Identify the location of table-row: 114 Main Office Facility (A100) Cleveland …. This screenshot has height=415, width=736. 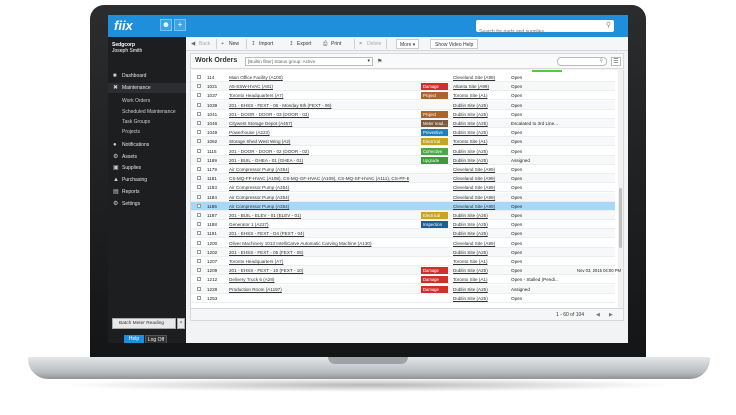
(403, 77).